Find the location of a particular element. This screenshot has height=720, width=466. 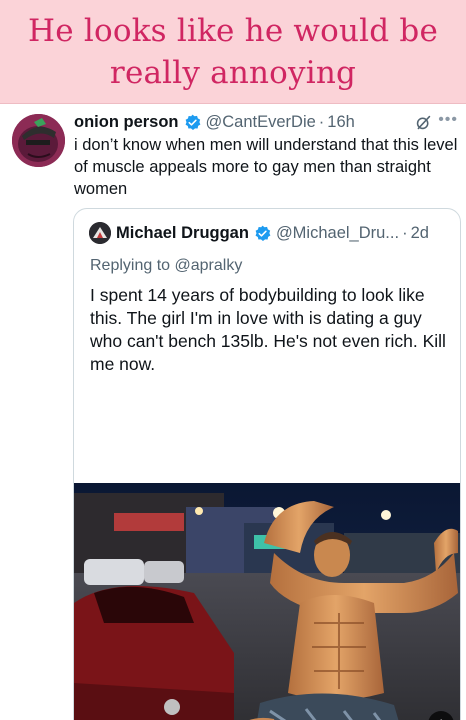

caption-line-1: He looks like he would be is located at coordinates (233, 30).